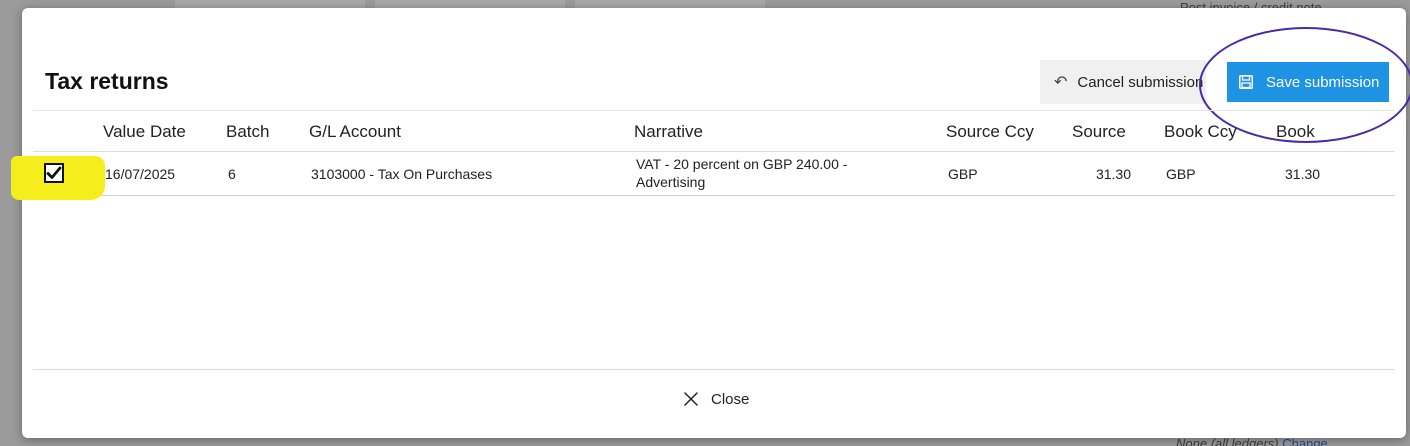 Image resolution: width=1410 pixels, height=446 pixels. What do you see at coordinates (1246, 82) in the screenshot?
I see `save-icon` at bounding box center [1246, 82].